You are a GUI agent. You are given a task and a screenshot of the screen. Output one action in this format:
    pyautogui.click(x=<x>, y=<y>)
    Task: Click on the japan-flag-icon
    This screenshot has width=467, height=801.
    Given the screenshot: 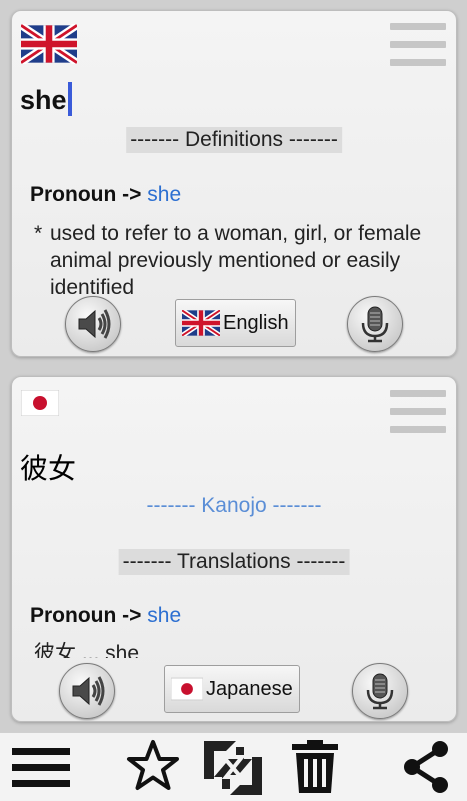 What is the action you would take?
    pyautogui.click(x=40, y=403)
    